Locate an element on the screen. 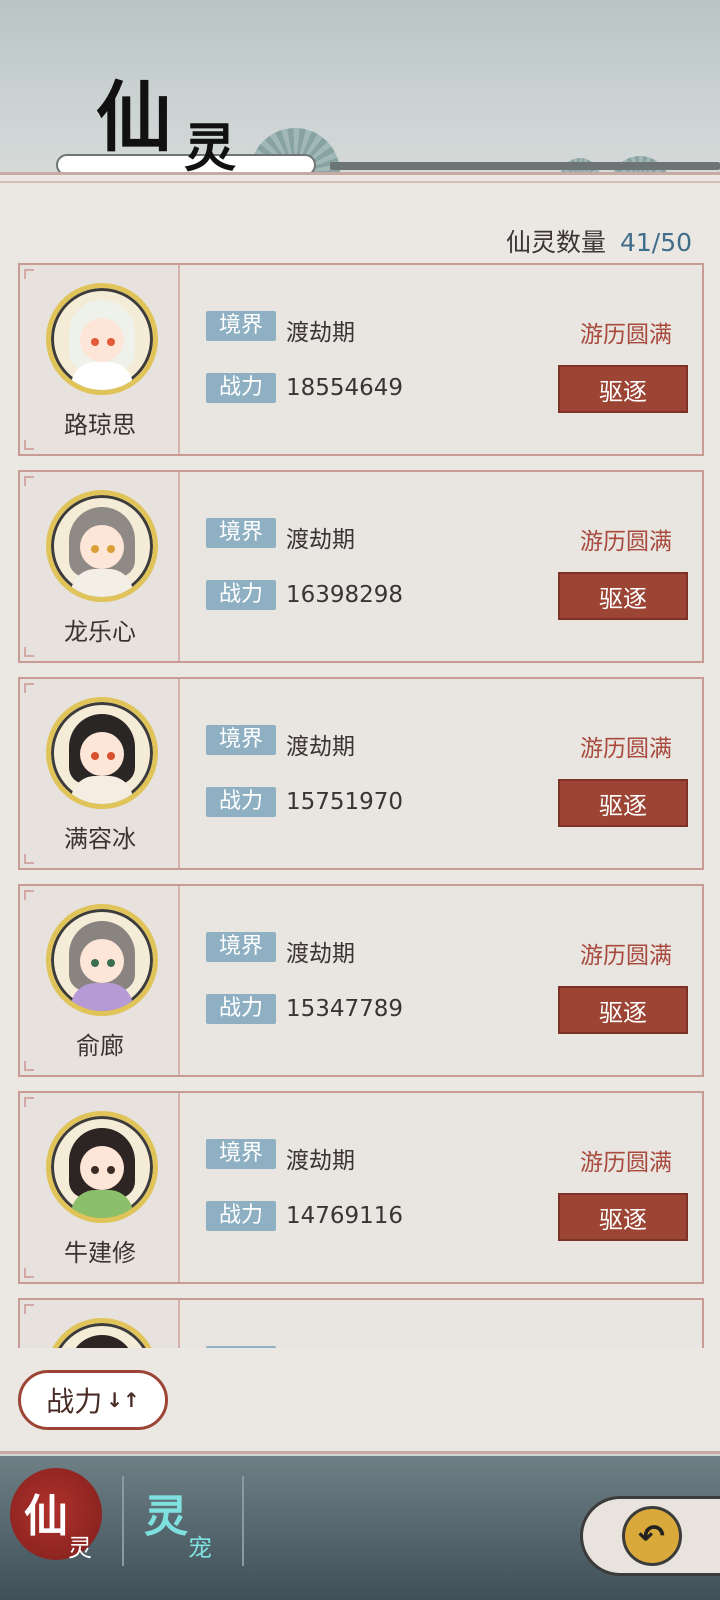 Image resolution: width=720 pixels, height=1600 pixels. header-divider is located at coordinates (525, 166).